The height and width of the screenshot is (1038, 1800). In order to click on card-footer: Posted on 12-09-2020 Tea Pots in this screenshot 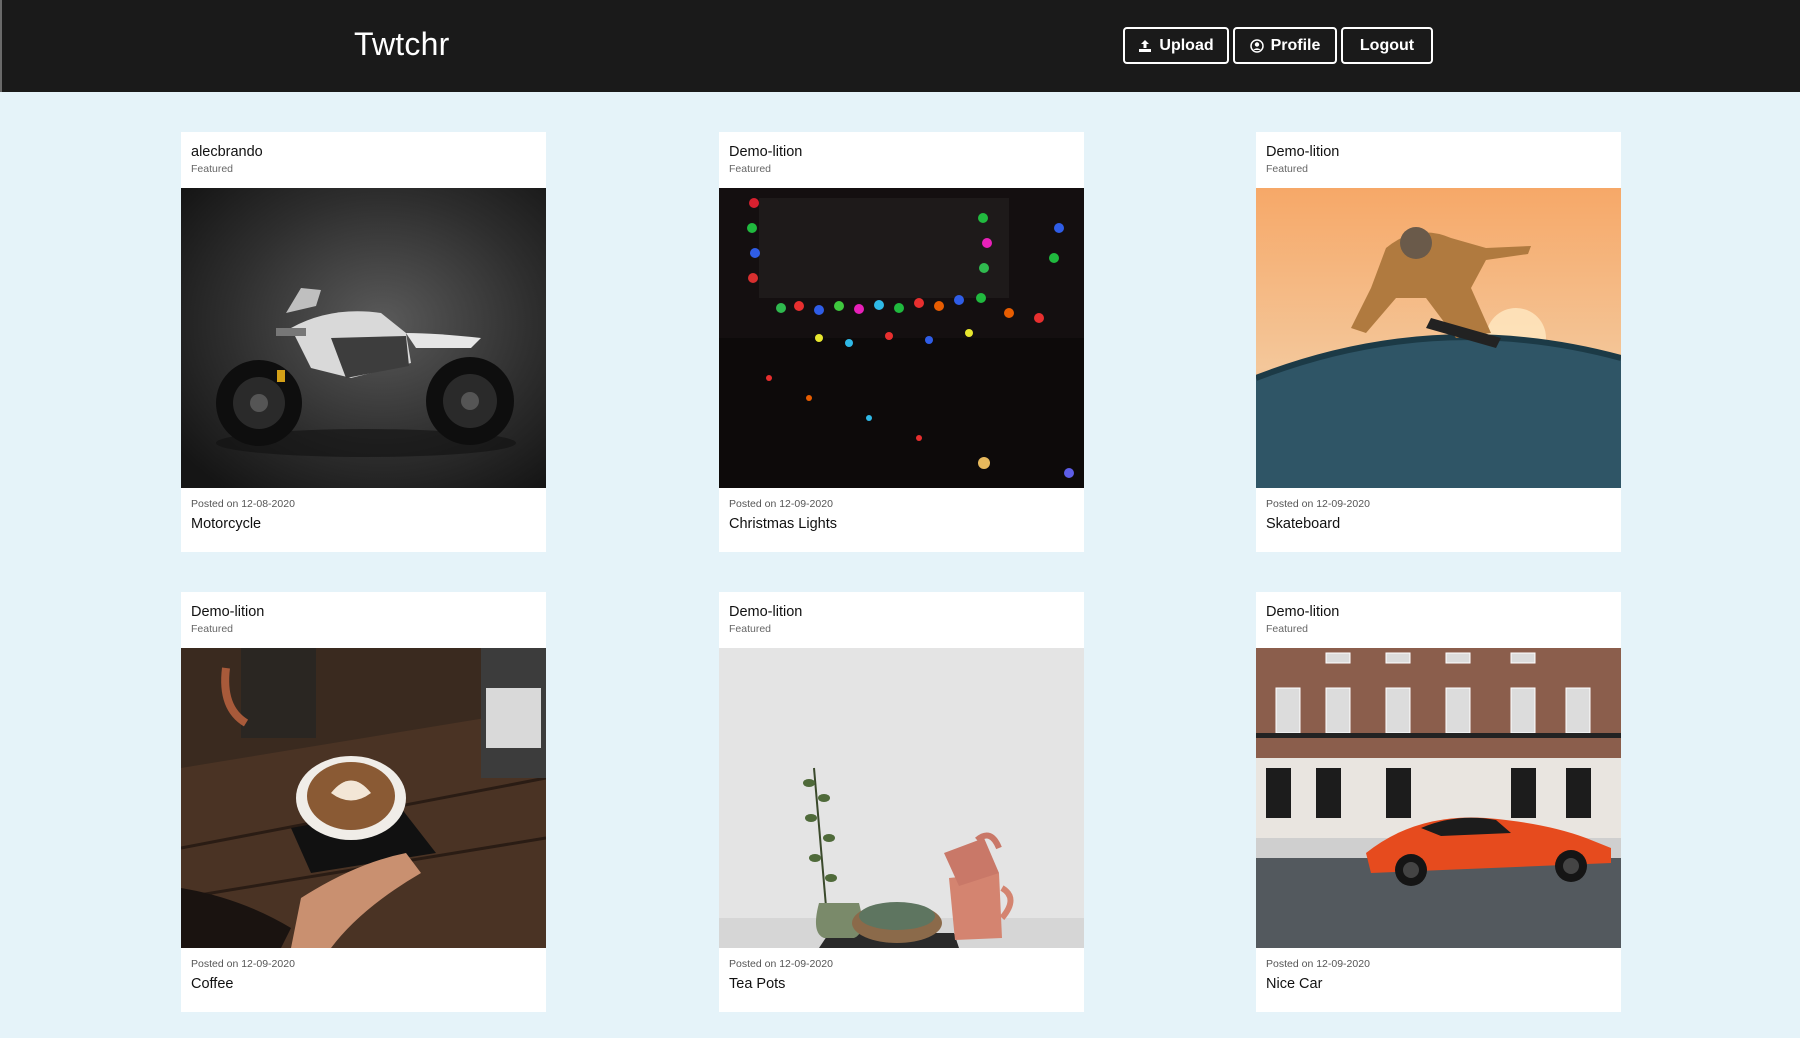, I will do `click(901, 970)`.